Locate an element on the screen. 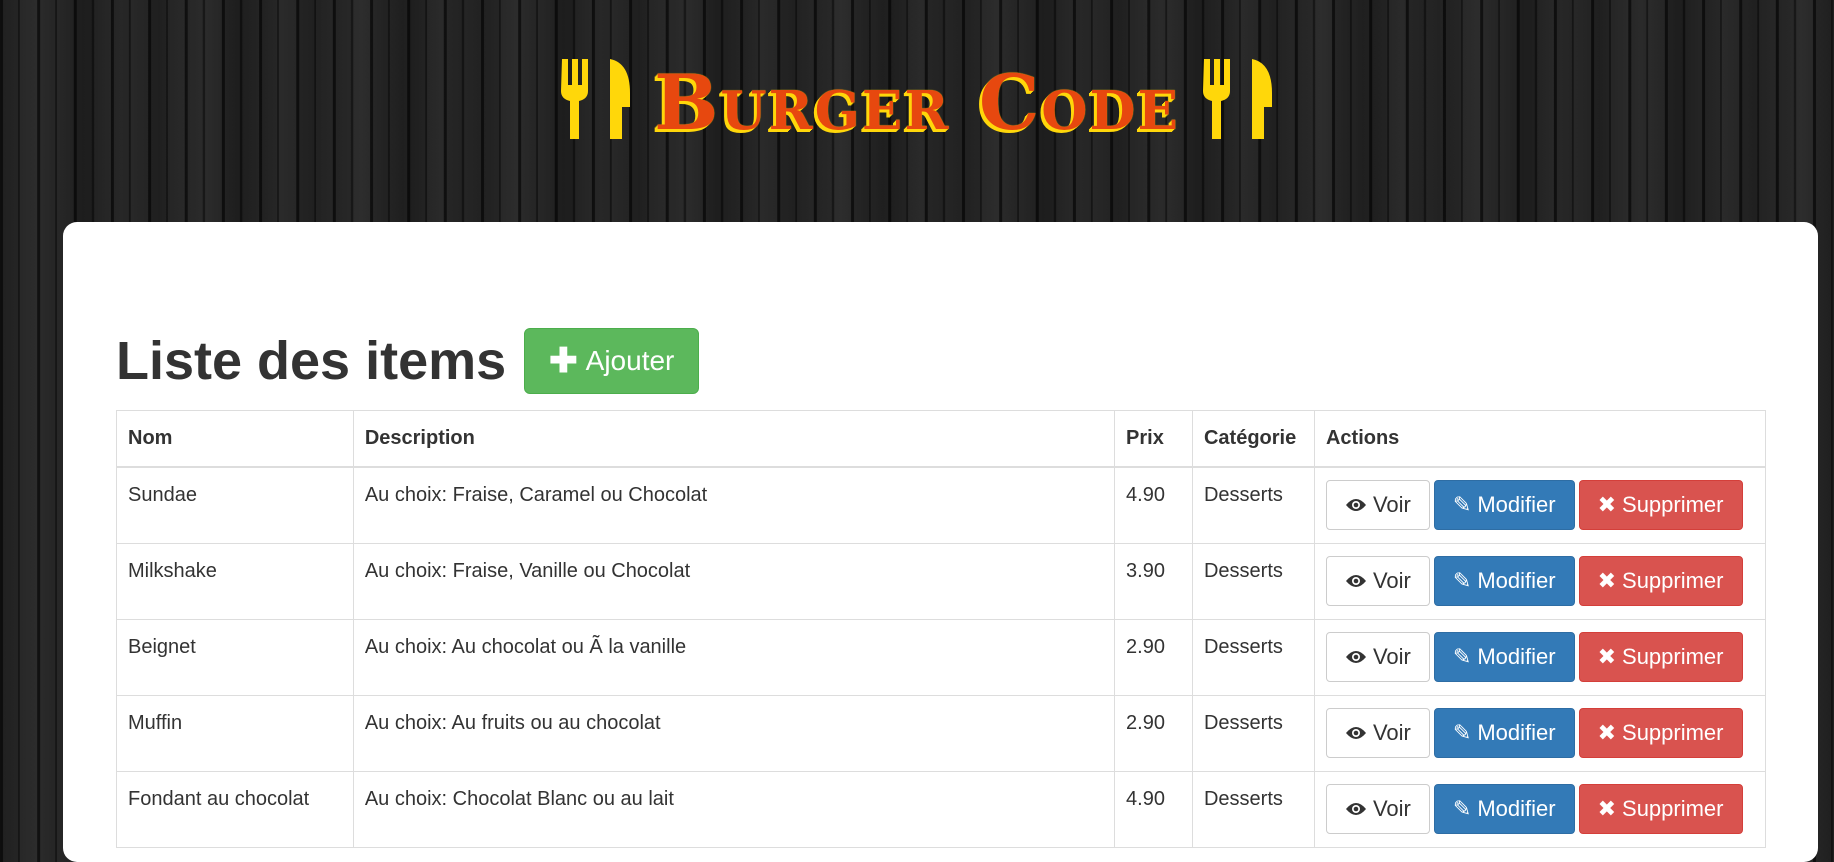 This screenshot has height=862, width=1834. column-header-prix: Prix is located at coordinates (1153, 439).